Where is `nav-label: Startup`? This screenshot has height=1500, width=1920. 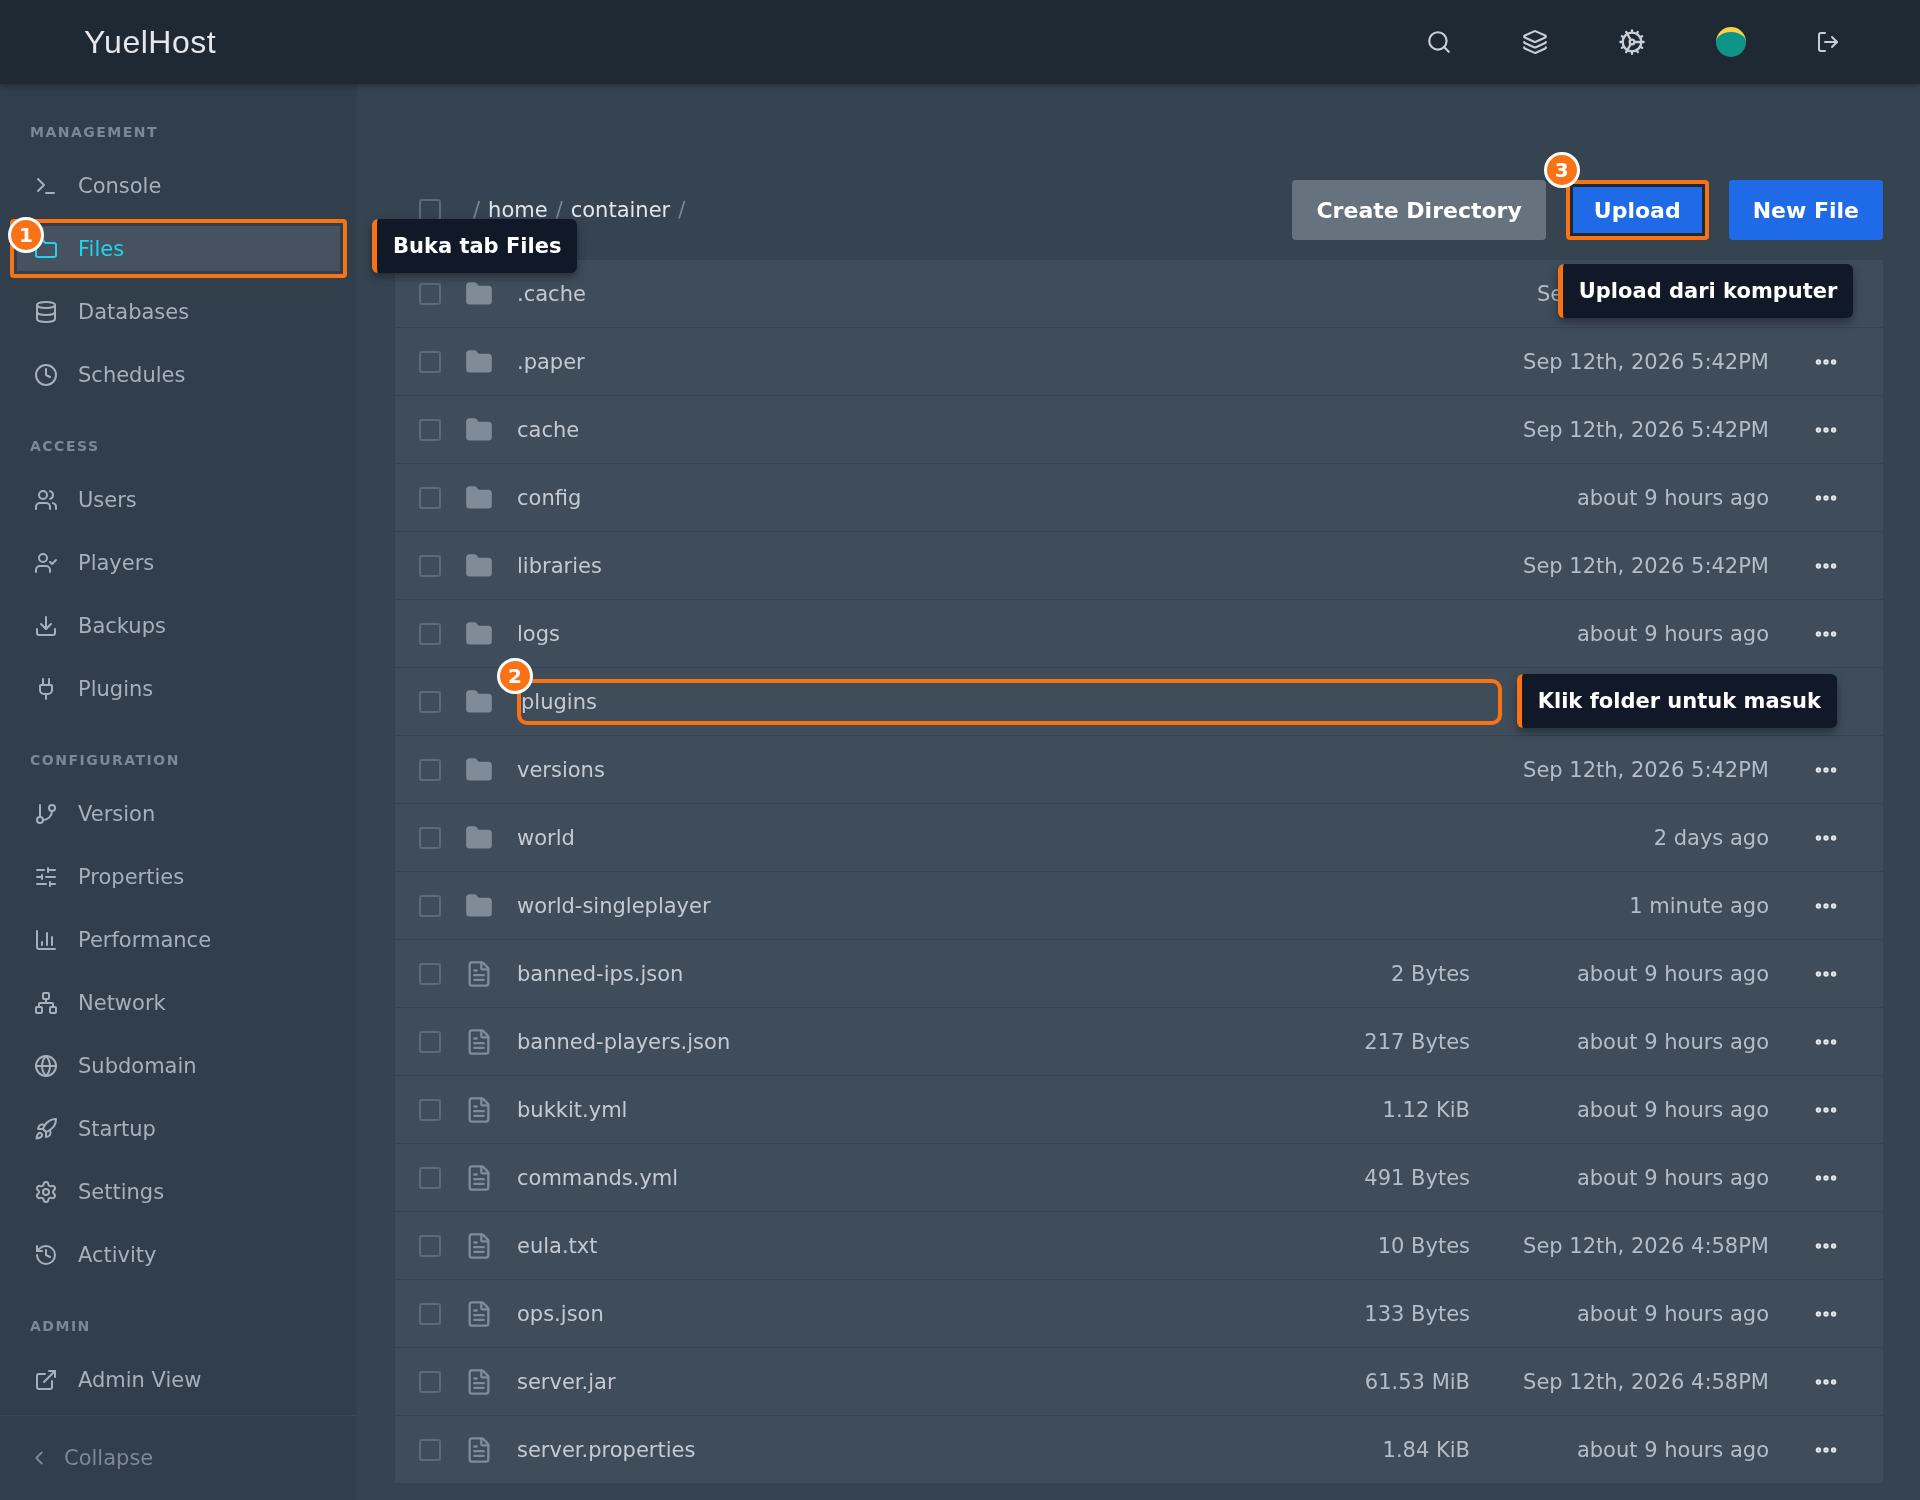 nav-label: Startup is located at coordinates (117, 1128).